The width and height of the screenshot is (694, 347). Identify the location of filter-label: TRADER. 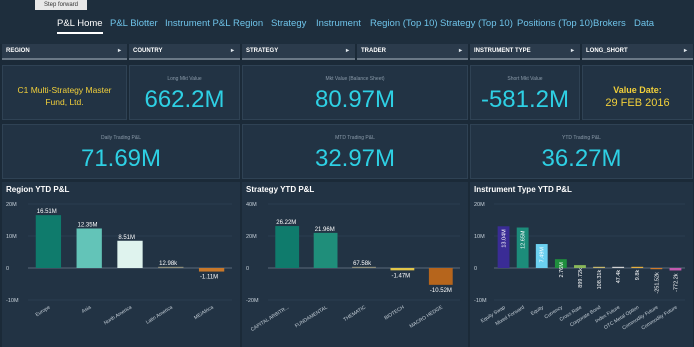
(373, 51).